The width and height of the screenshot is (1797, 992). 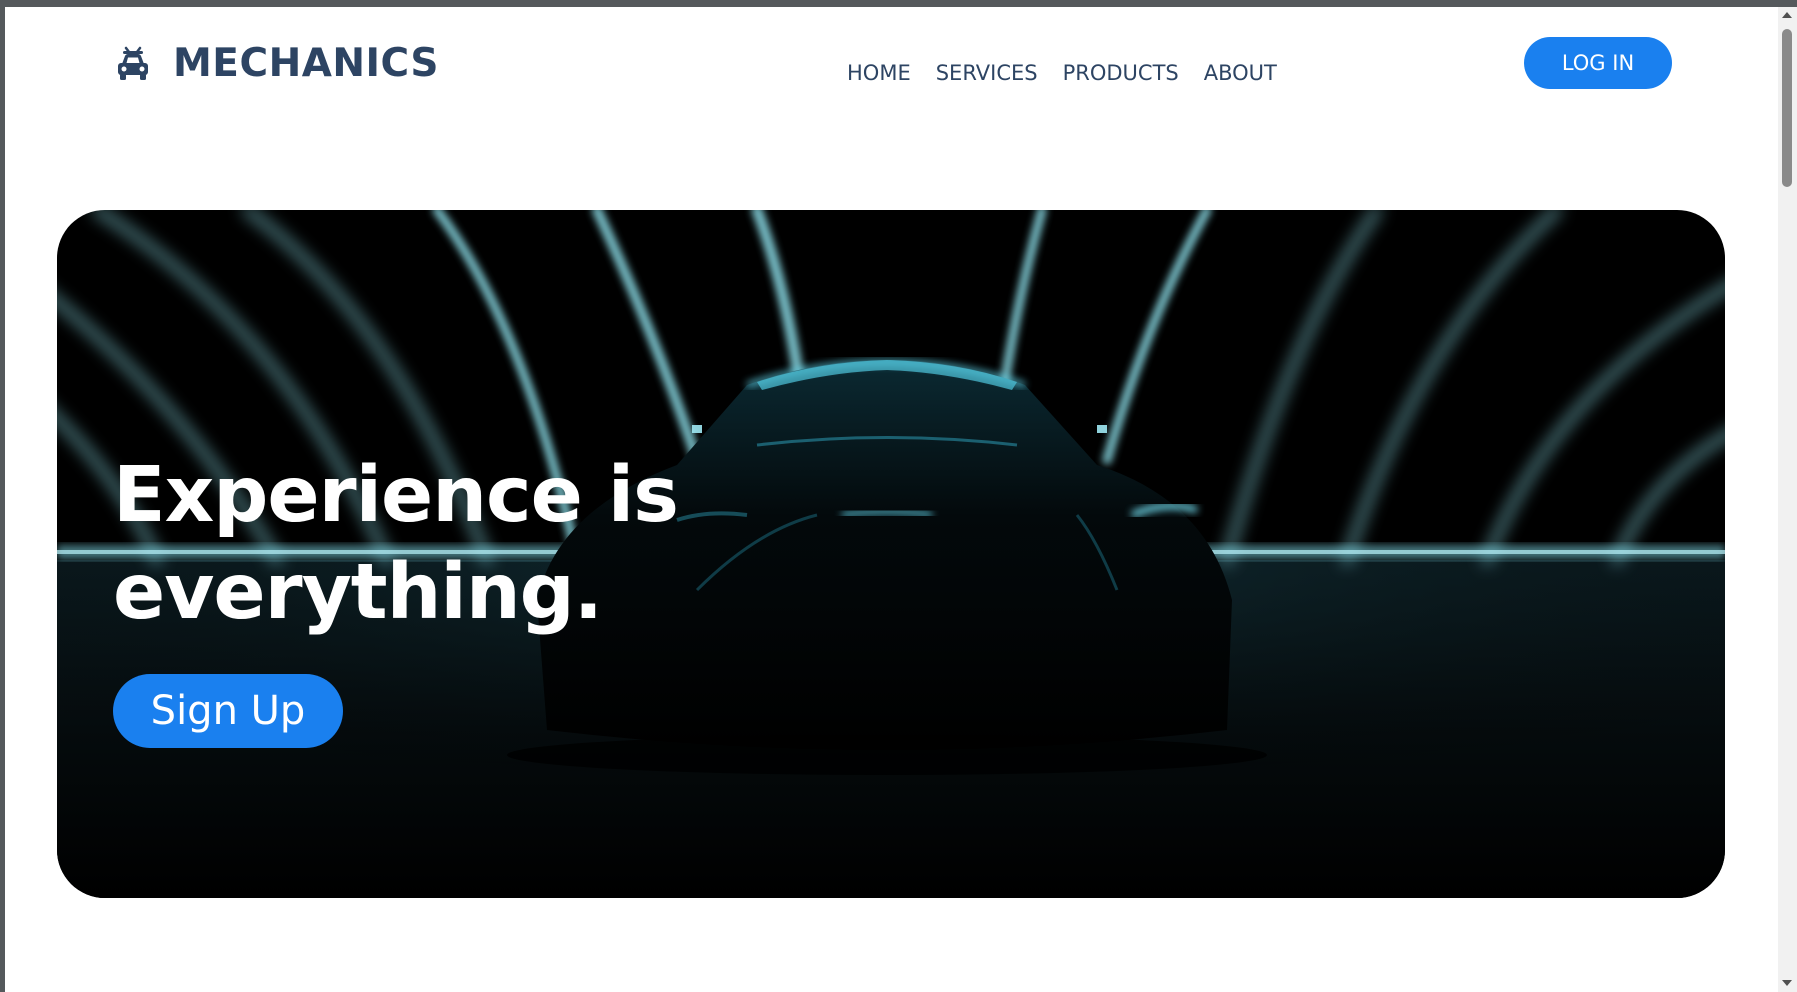 What do you see at coordinates (987, 73) in the screenshot?
I see `nav-services: SERVICES` at bounding box center [987, 73].